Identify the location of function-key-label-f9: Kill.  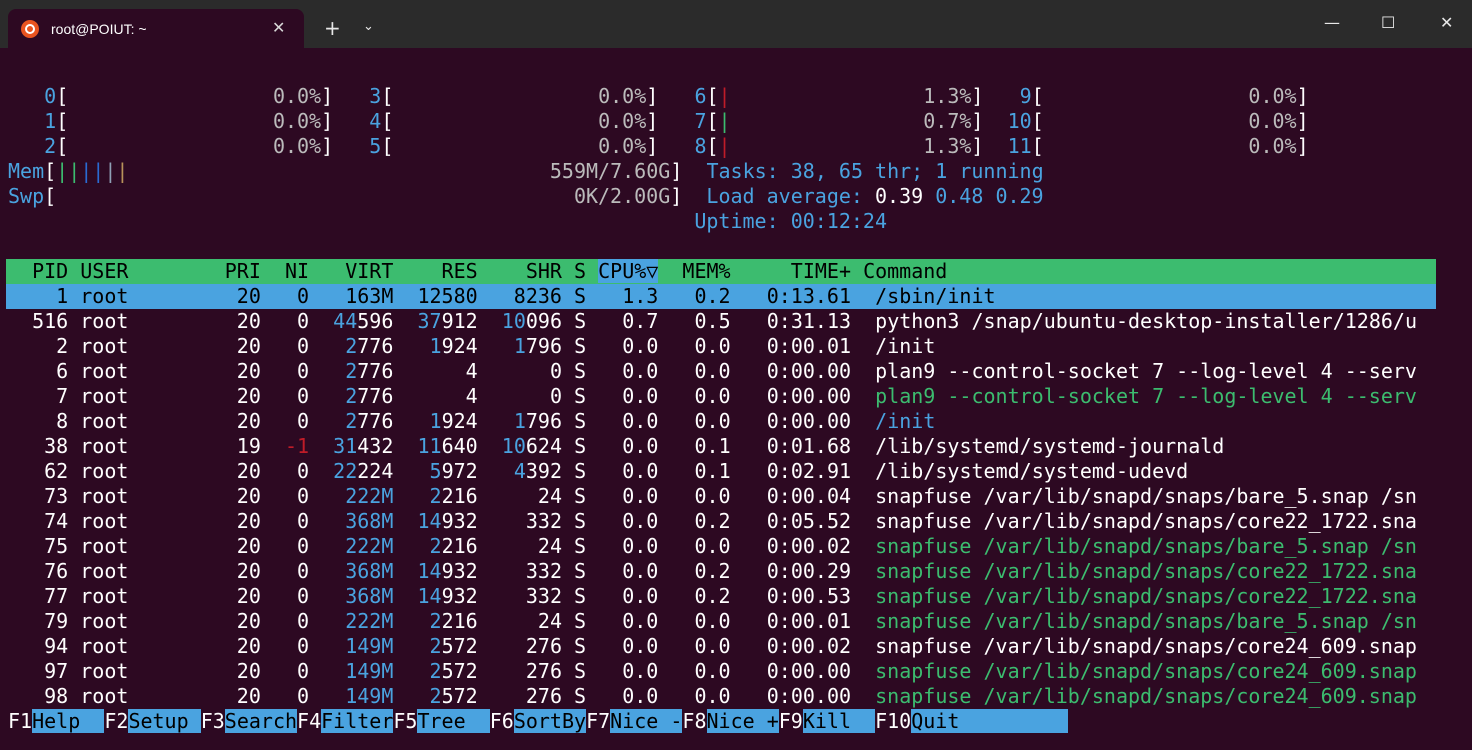
(839, 721).